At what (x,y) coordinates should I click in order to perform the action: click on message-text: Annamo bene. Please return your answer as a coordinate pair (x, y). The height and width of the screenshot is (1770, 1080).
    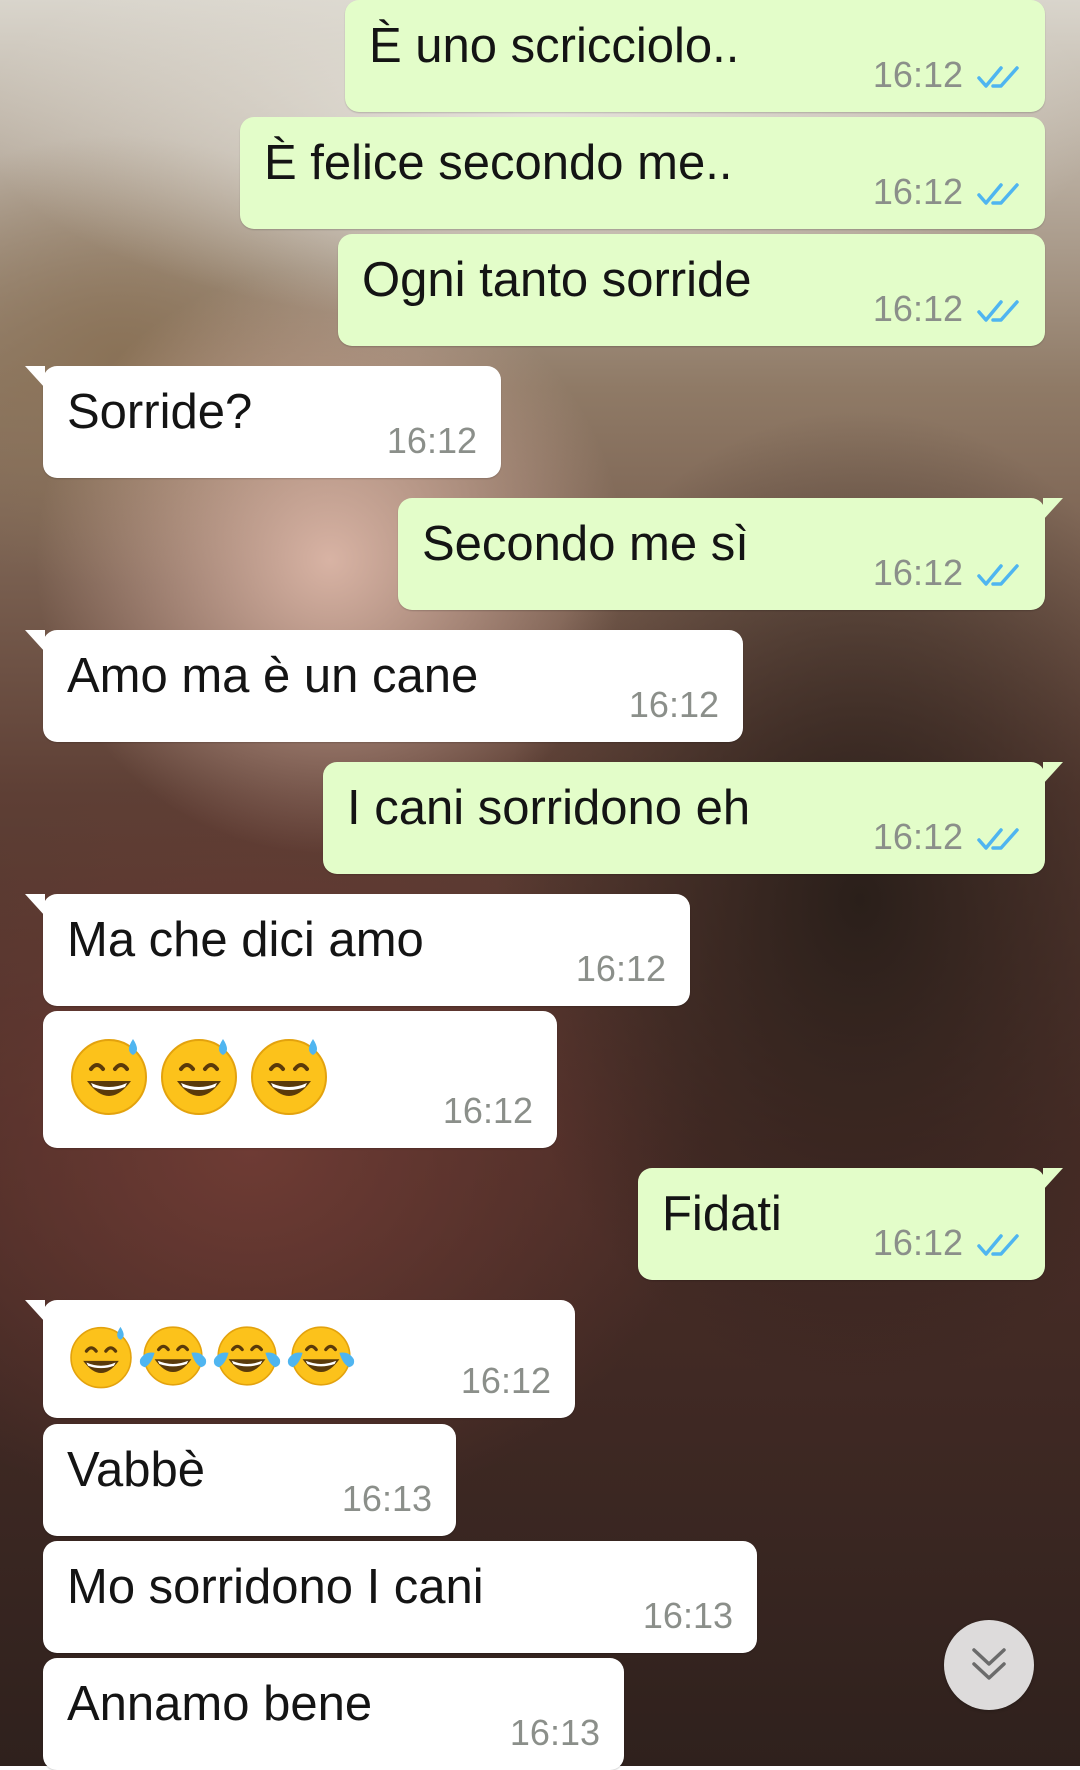
    Looking at the image, I should click on (220, 1704).